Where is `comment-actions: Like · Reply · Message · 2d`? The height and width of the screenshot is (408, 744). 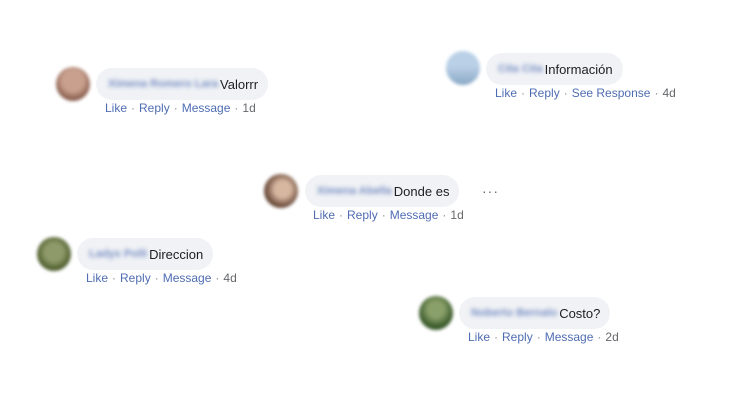 comment-actions: Like · Reply · Message · 2d is located at coordinates (543, 337).